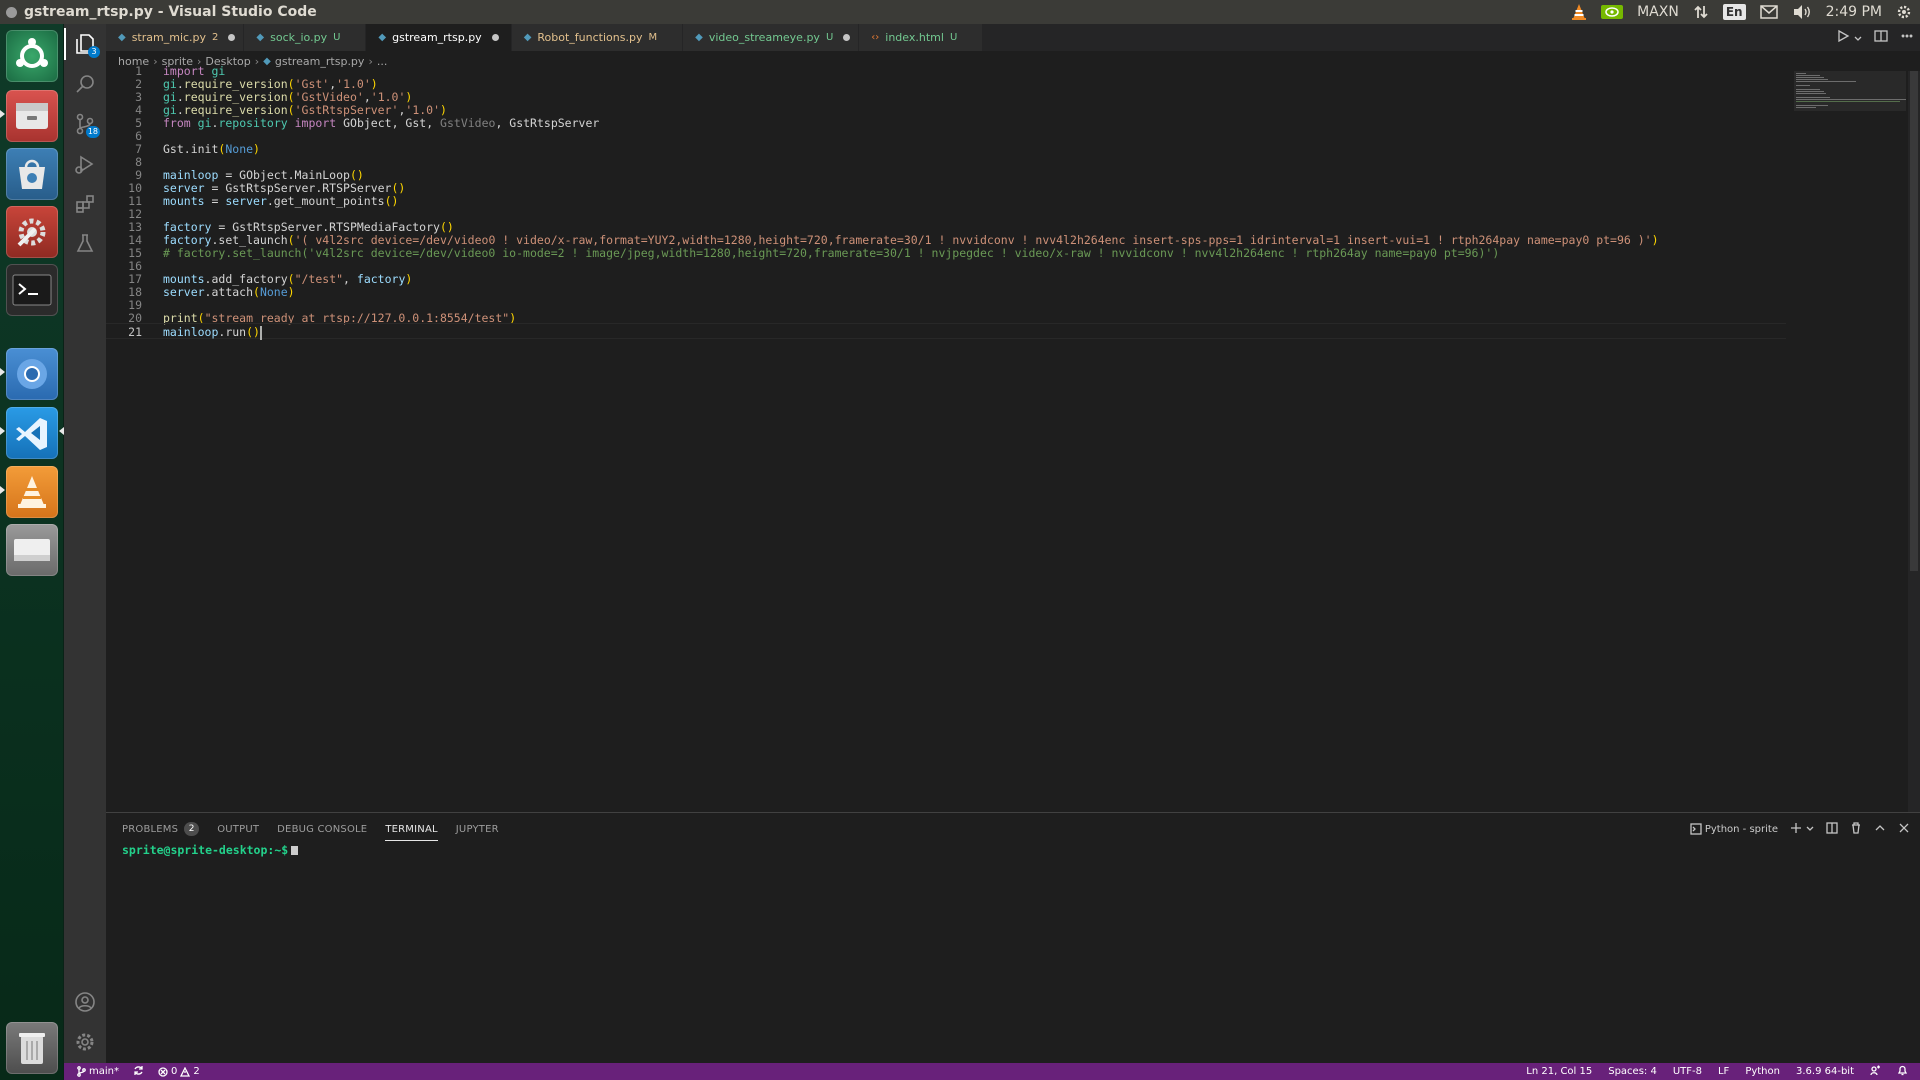 This screenshot has height=1080, width=1920. Describe the element at coordinates (212, 332) in the screenshot. I see `code-text: mainloop.run()` at that location.